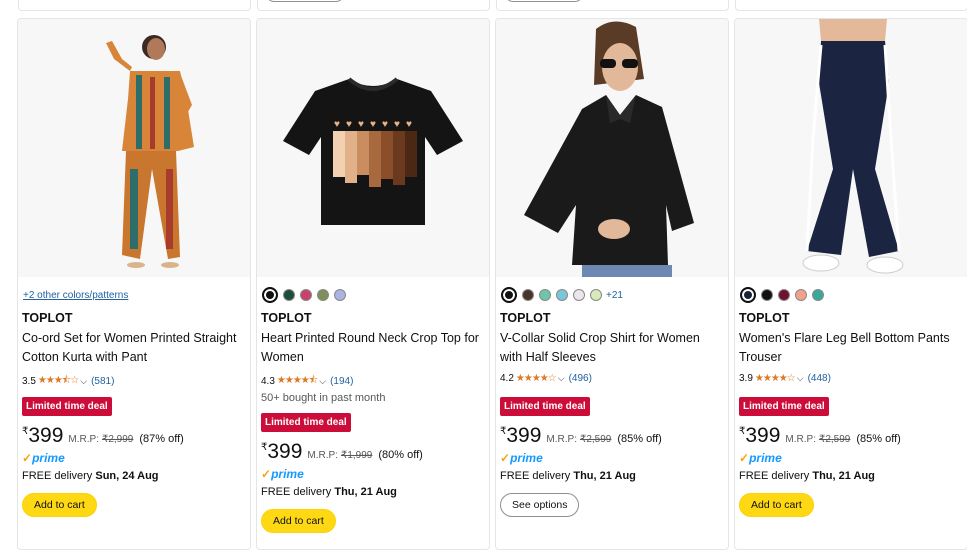 This screenshot has height=550, width=967. I want to click on rating-value: 3.5, so click(29, 381).